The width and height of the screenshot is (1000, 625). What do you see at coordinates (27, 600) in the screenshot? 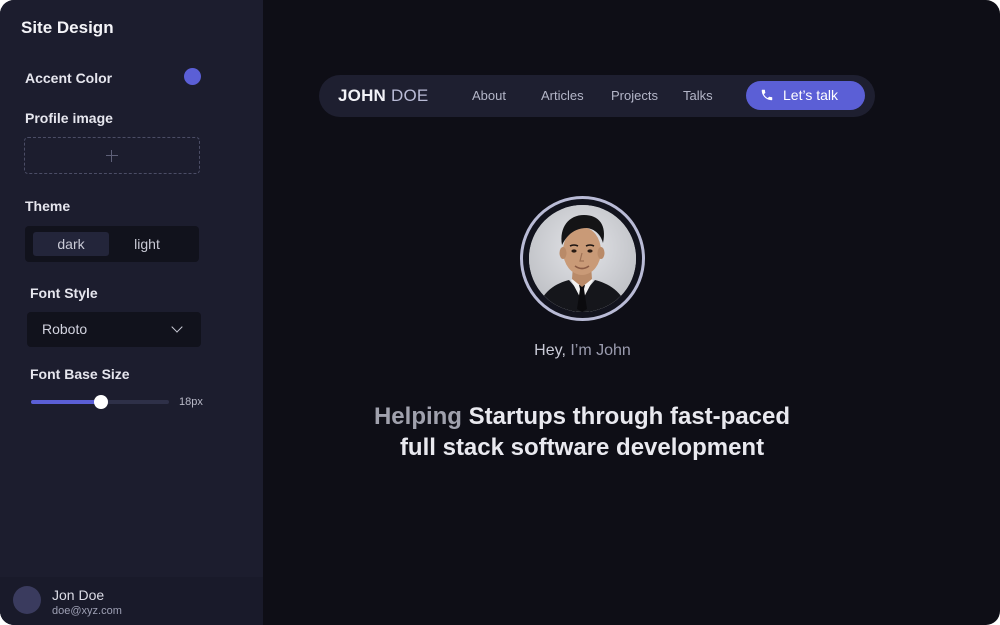
I see `avatar` at bounding box center [27, 600].